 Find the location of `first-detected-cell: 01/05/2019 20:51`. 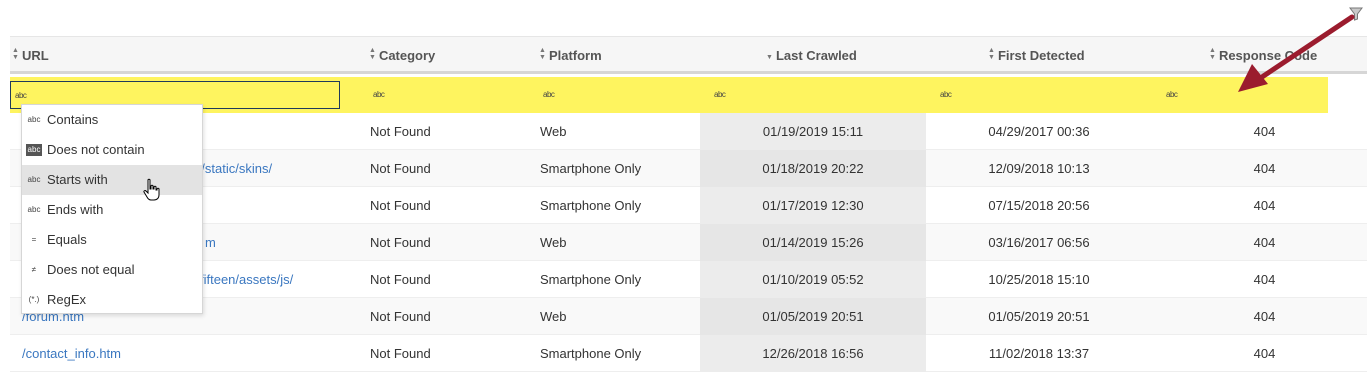

first-detected-cell: 01/05/2019 20:51 is located at coordinates (1039, 316).